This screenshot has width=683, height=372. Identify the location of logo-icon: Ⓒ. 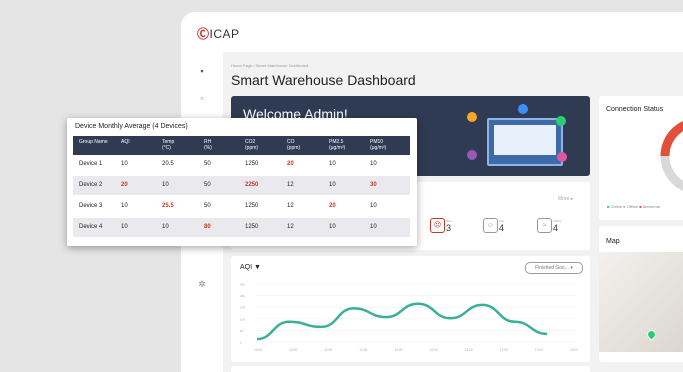
(203, 34).